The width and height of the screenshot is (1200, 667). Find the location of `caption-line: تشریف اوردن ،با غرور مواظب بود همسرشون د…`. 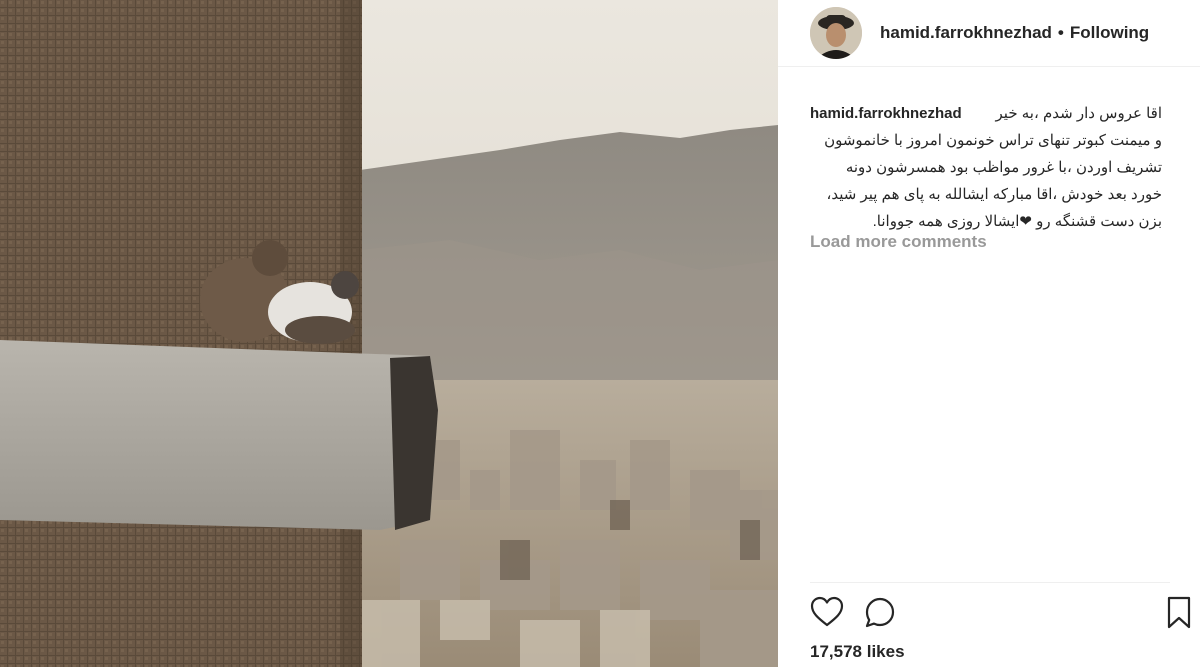

caption-line: تشریف اوردن ،با غرور مواظب بود همسرشون د… is located at coordinates (1003, 167).